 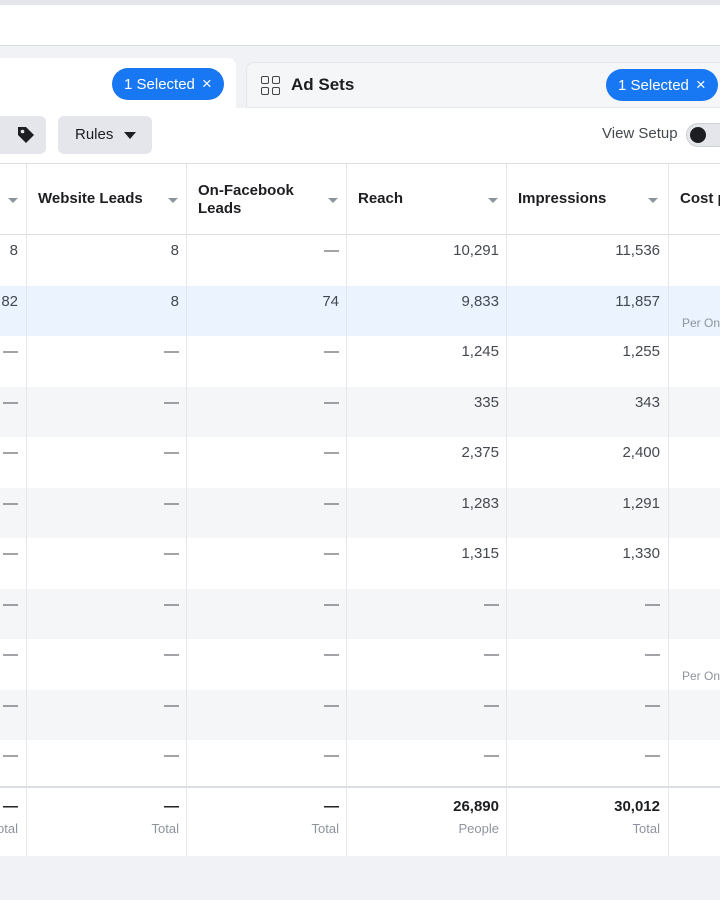 What do you see at coordinates (94, 134) in the screenshot?
I see `rules-label: Rules` at bounding box center [94, 134].